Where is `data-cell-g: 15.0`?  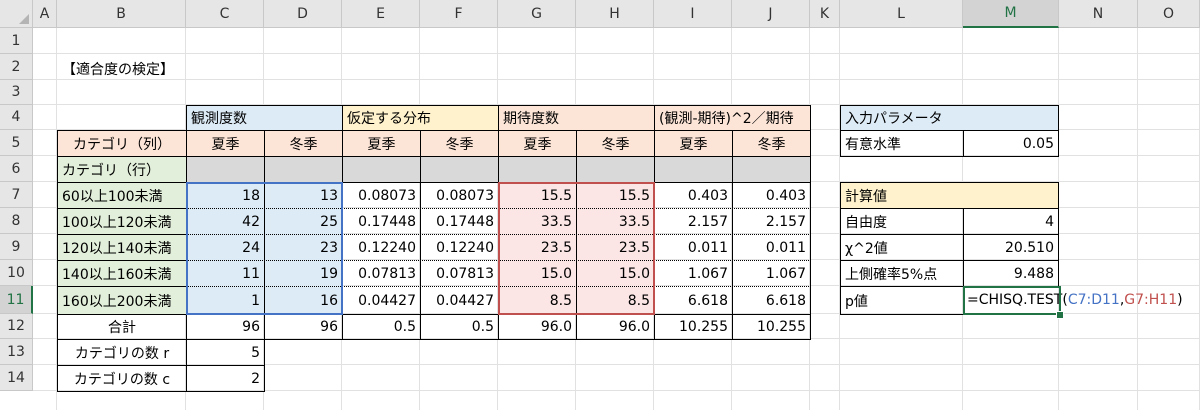 data-cell-g: 15.0 is located at coordinates (537, 273).